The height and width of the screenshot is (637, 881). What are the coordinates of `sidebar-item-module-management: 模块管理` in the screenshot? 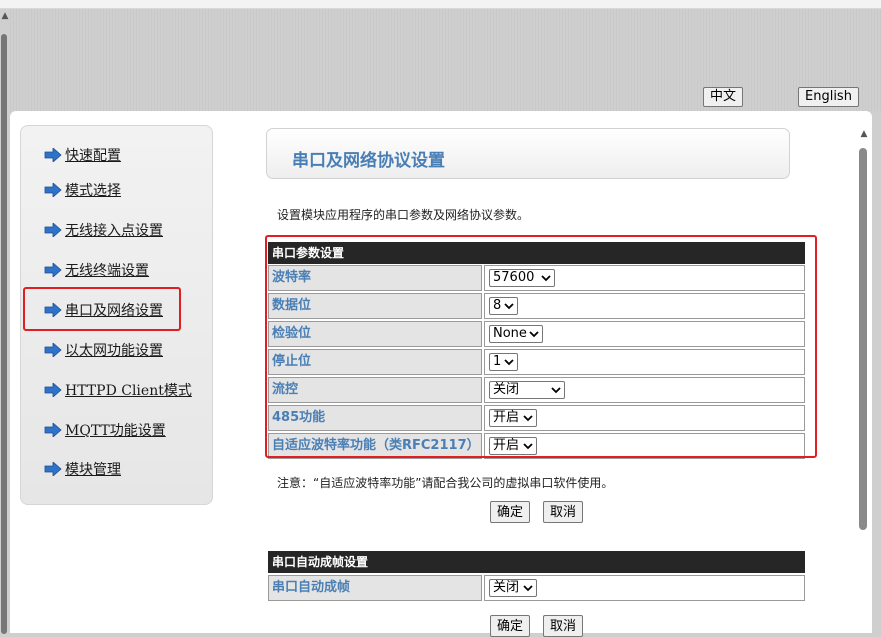 It's located at (82, 469).